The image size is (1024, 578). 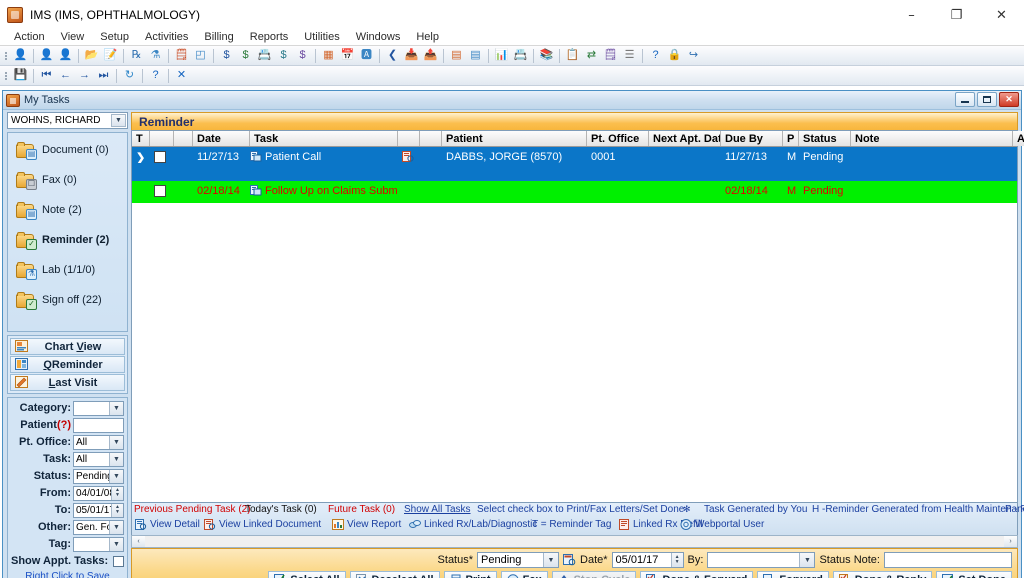 I want to click on auth-icon: 🅰, so click(x=366, y=55).